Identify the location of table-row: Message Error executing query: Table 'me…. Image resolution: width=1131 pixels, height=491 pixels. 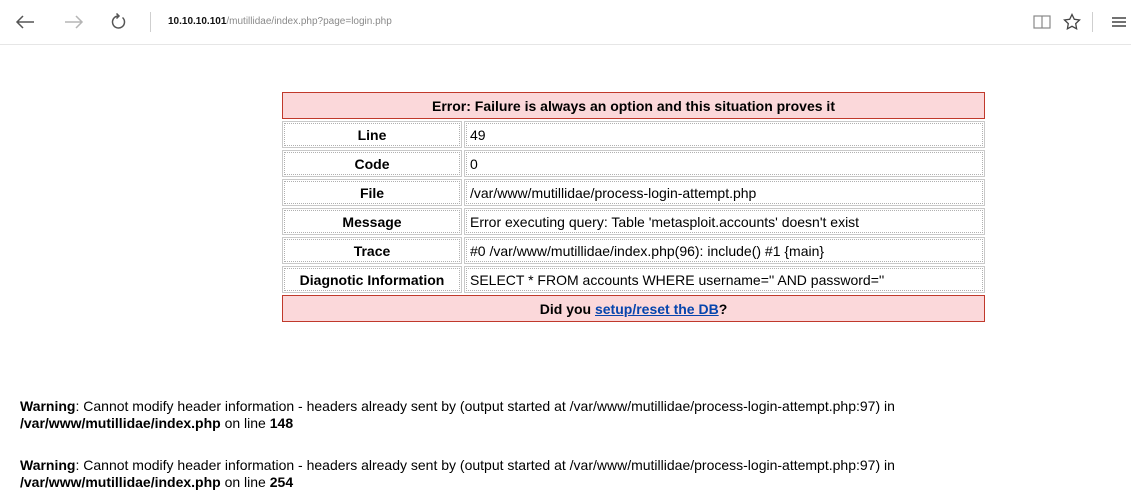
(633, 221).